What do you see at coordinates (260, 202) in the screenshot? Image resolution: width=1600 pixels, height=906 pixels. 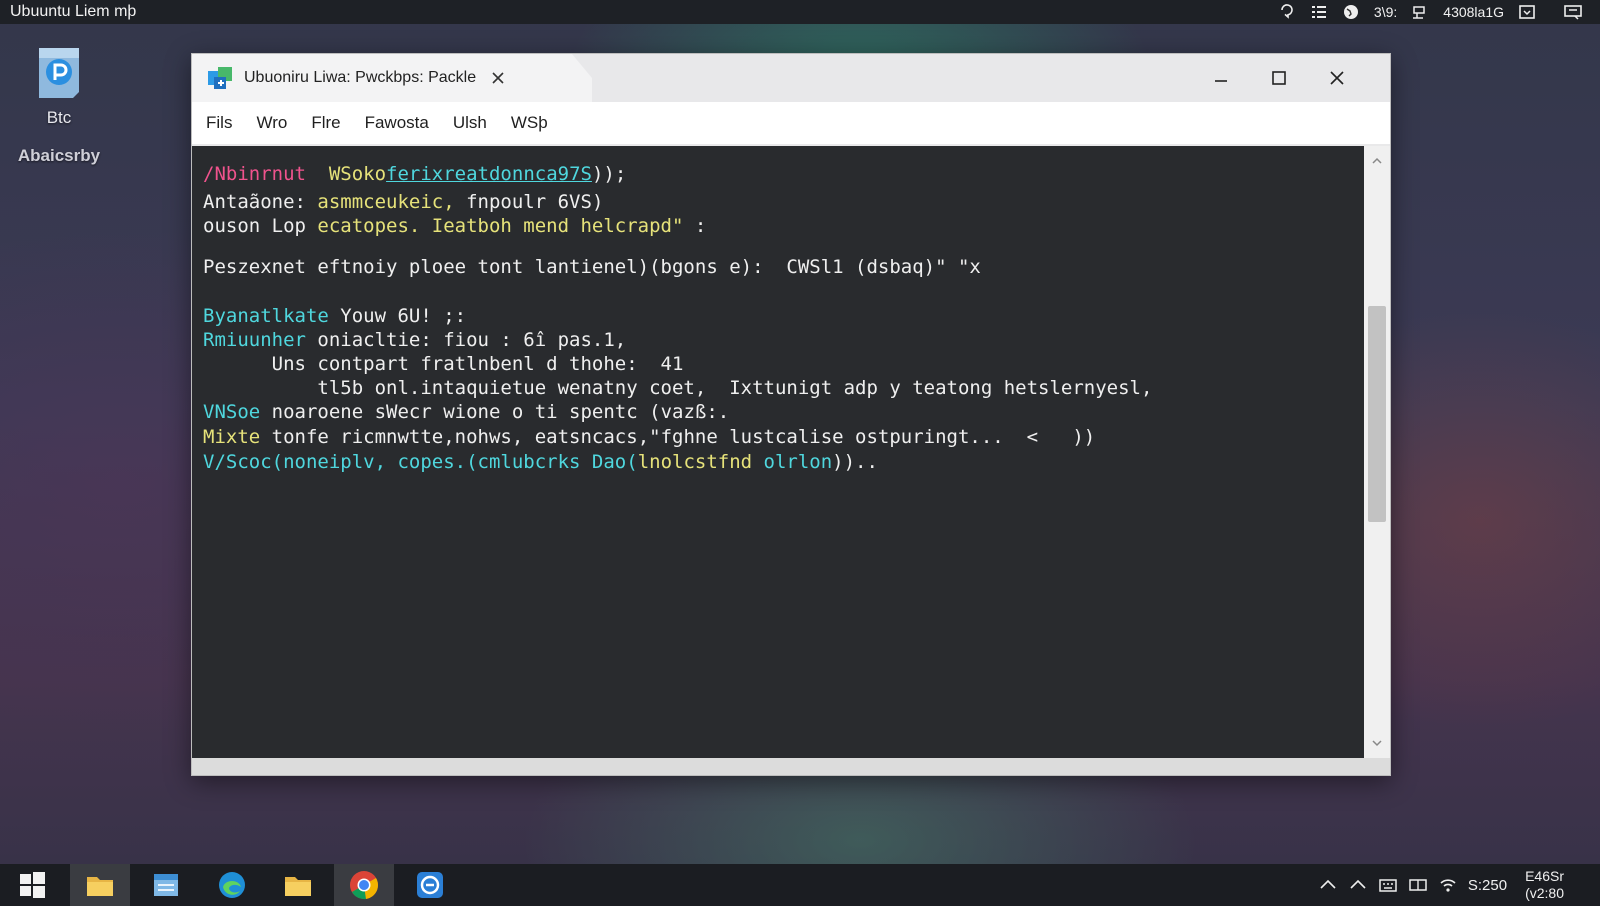 I see `term-seg: Antaãone:` at bounding box center [260, 202].